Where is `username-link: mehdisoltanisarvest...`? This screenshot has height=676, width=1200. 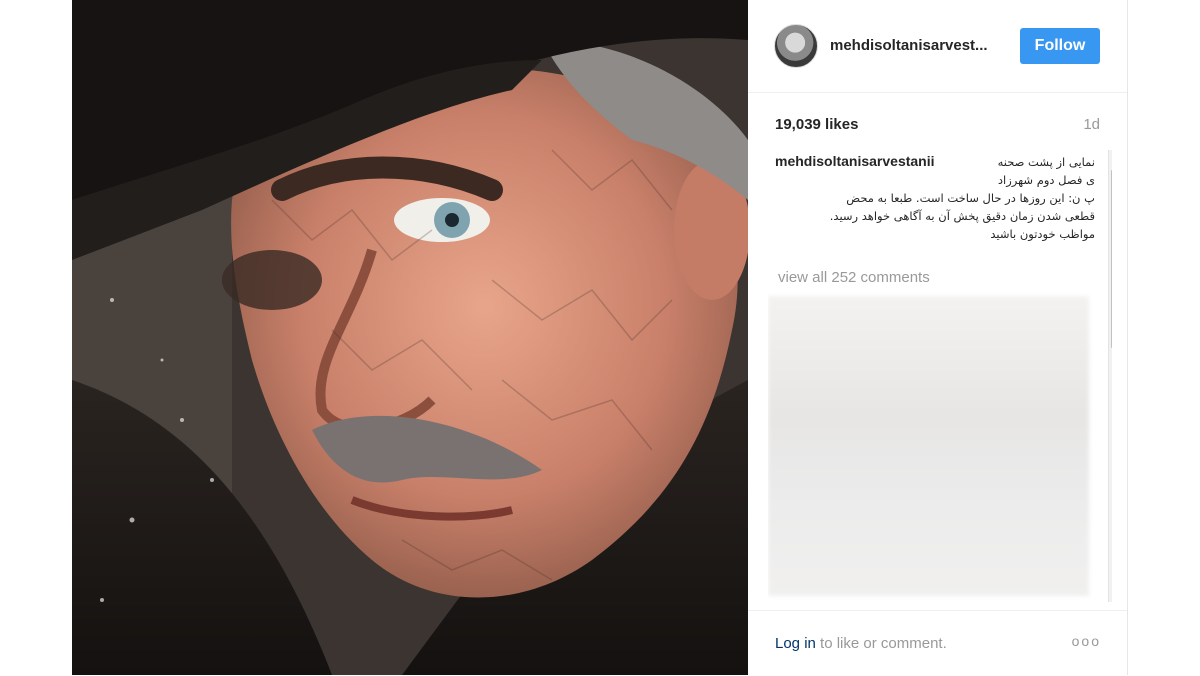
username-link: mehdisoltanisarvest... is located at coordinates (915, 45).